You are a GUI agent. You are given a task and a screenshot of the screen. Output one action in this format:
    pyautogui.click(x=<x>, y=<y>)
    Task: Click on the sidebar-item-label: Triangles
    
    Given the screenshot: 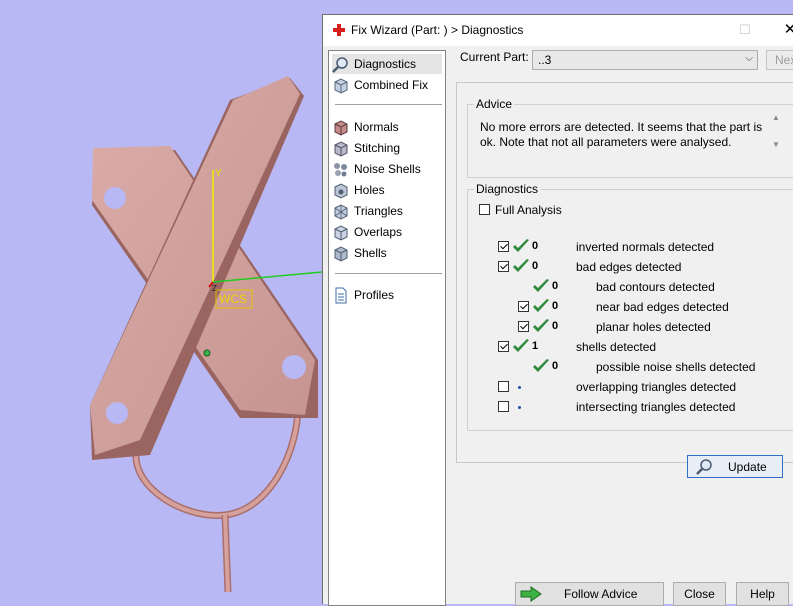 What is the action you would take?
    pyautogui.click(x=378, y=211)
    